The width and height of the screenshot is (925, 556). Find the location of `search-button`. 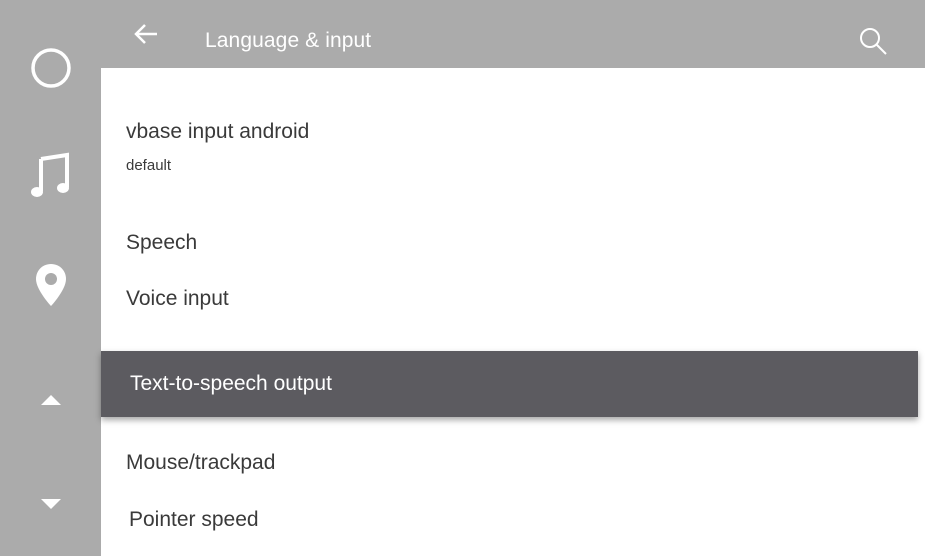

search-button is located at coordinates (874, 42).